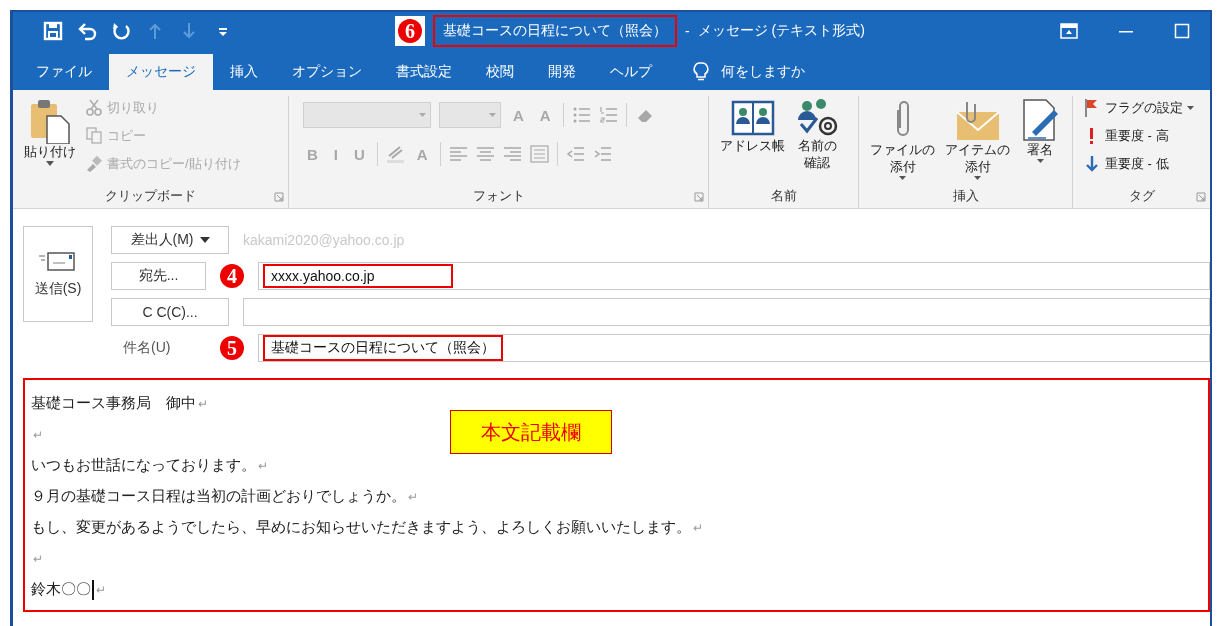 The height and width of the screenshot is (626, 1217). What do you see at coordinates (1182, 31) in the screenshot?
I see `maximize-icon` at bounding box center [1182, 31].